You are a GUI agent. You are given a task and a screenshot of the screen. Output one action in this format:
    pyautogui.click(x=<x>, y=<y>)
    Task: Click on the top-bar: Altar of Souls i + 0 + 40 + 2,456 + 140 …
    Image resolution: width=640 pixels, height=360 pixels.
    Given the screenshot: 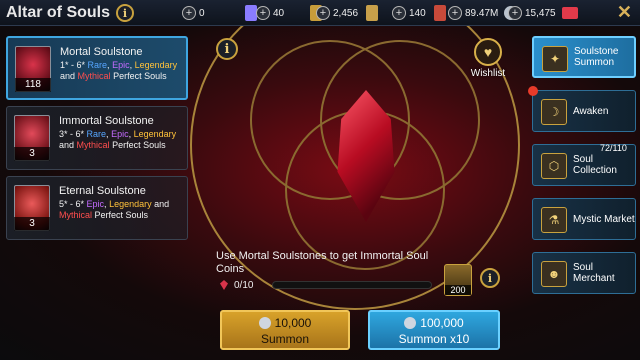 What is the action you would take?
    pyautogui.click(x=320, y=13)
    